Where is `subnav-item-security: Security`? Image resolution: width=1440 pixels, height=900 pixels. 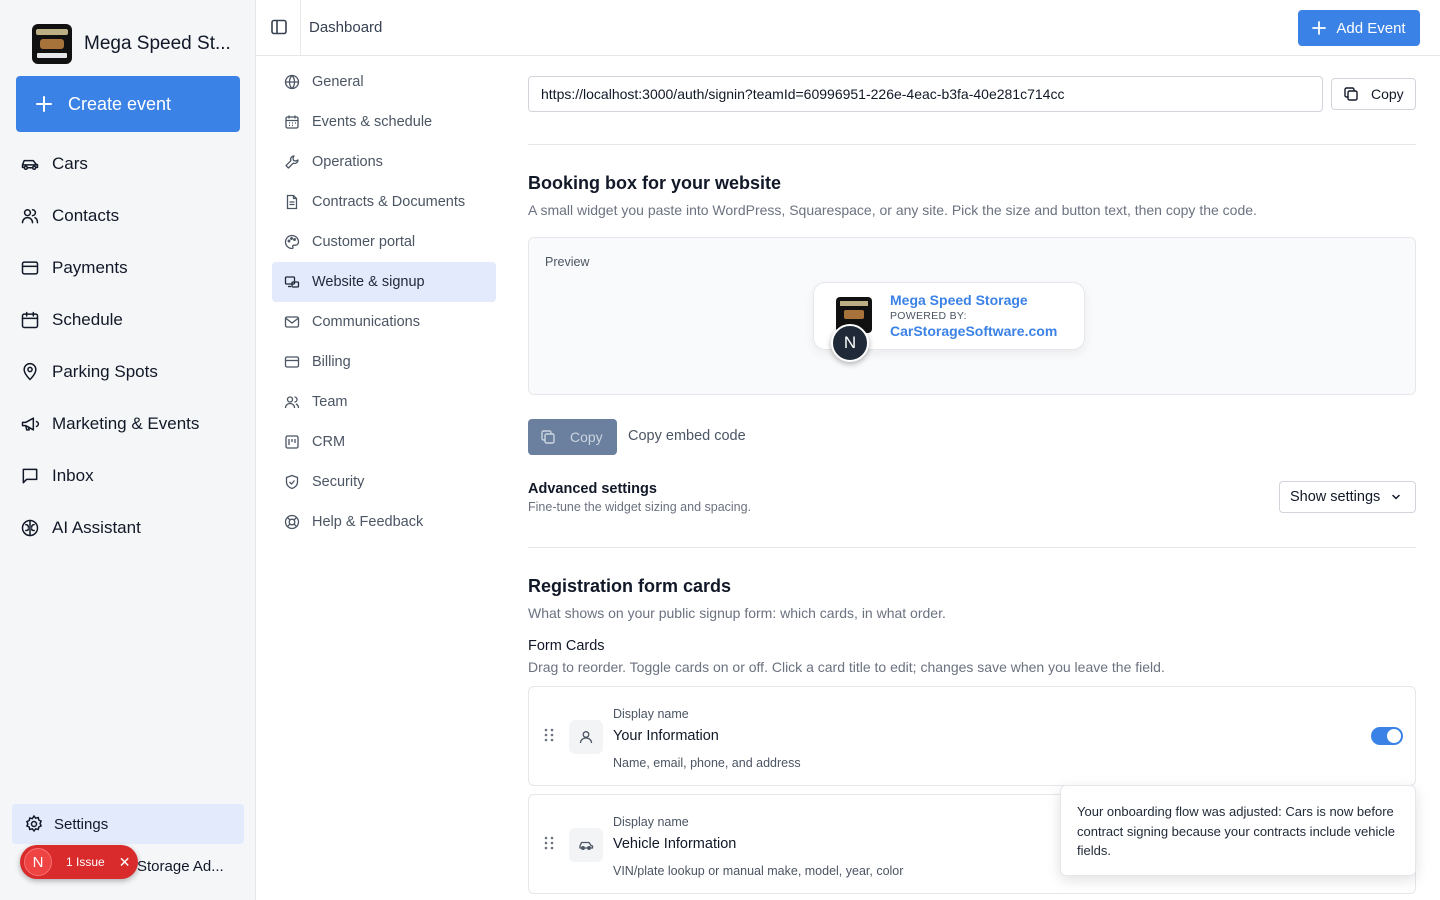 subnav-item-security: Security is located at coordinates (384, 482).